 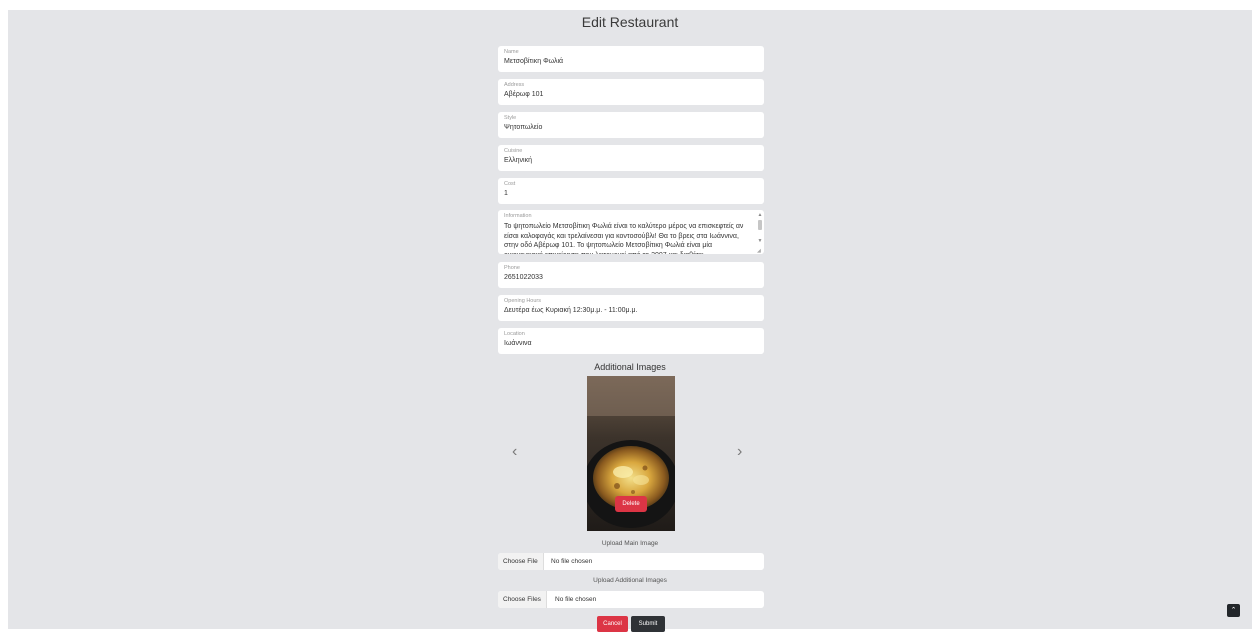 I want to click on cost-field: Cost 1, so click(x=631, y=191).